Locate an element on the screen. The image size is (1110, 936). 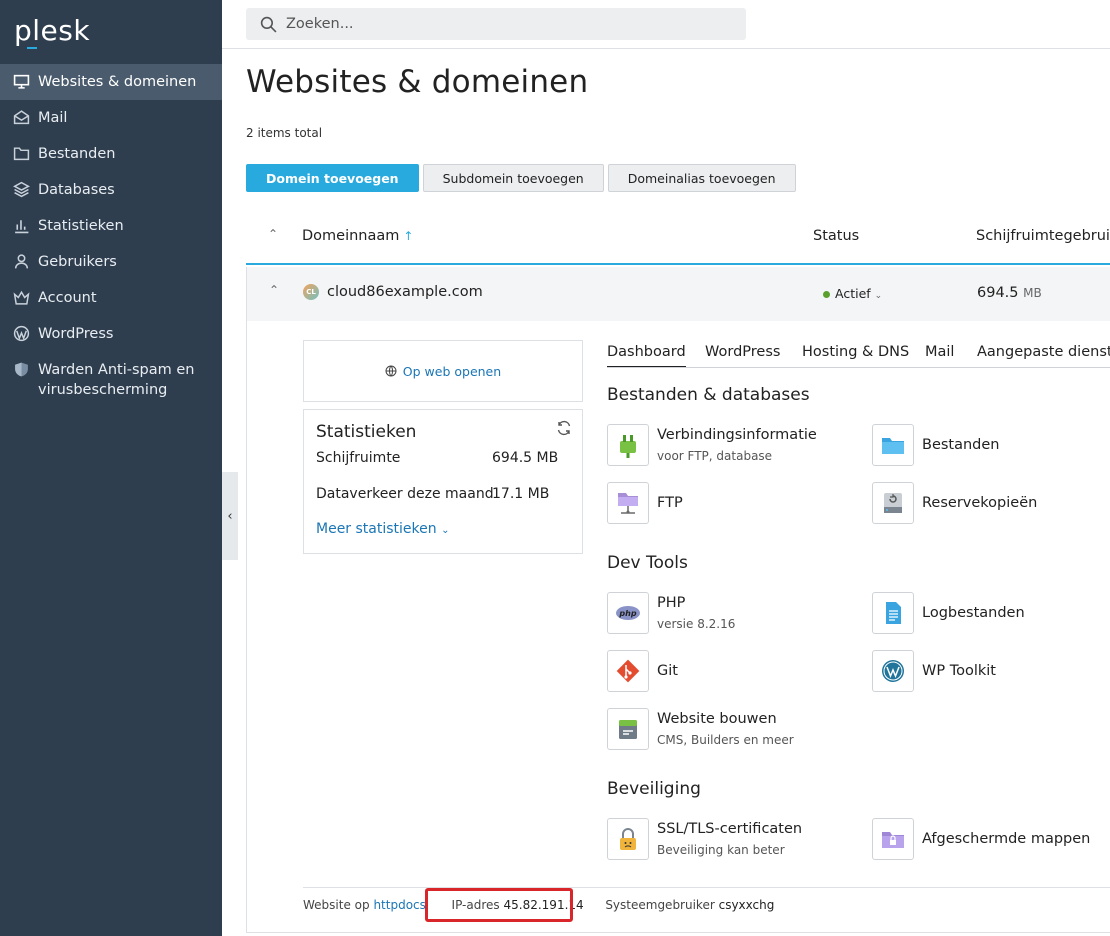
tool-title: FTP is located at coordinates (670, 503).